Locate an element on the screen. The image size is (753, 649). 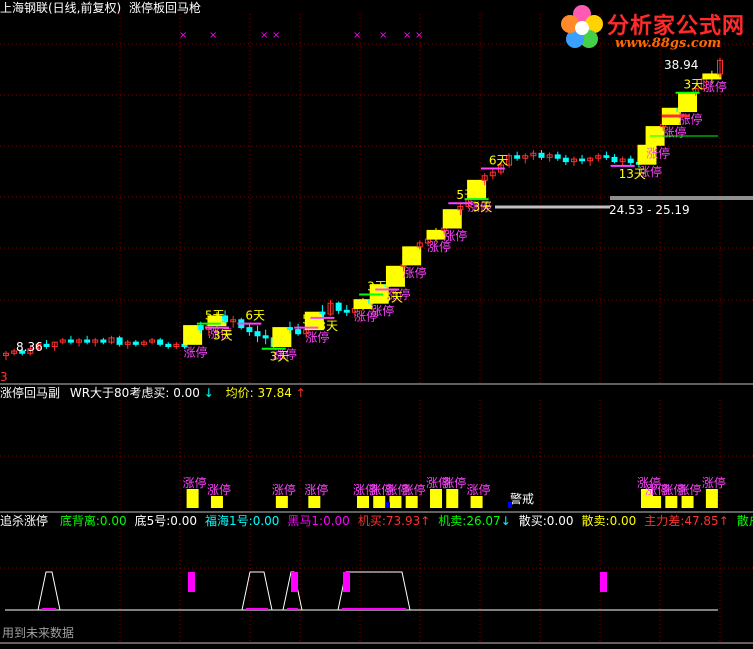
avg-value: 37.84 is located at coordinates (274, 393).